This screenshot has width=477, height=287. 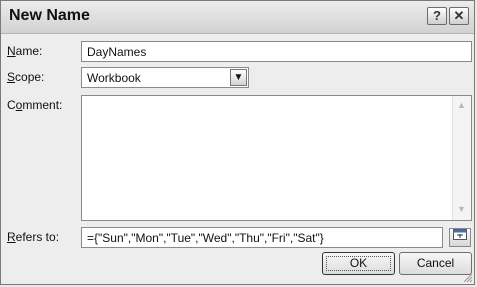 What do you see at coordinates (237, 17) in the screenshot?
I see `title-bar: New Name ? ✕` at bounding box center [237, 17].